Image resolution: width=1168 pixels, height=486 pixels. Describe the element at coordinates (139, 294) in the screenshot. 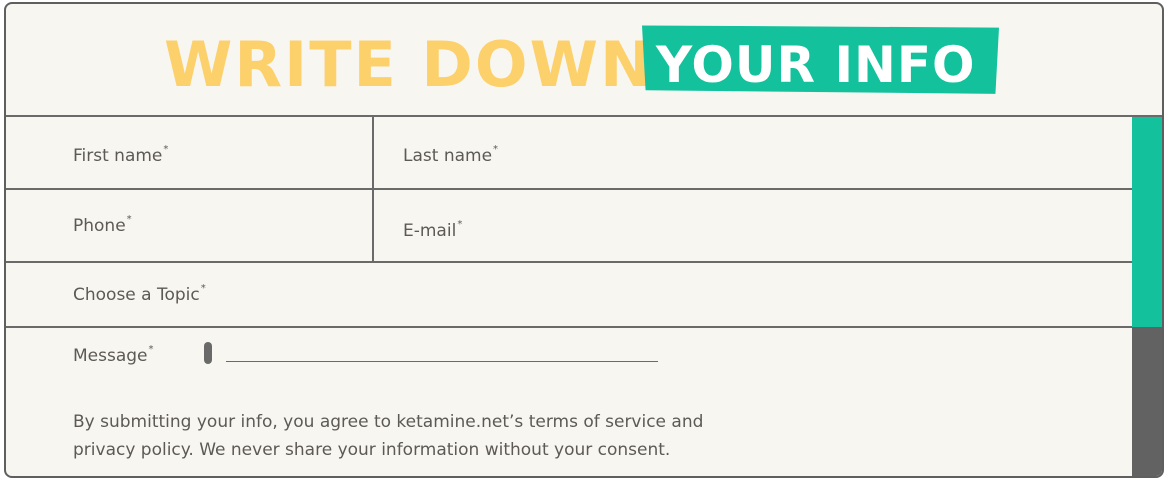

I see `topic-label: Choose a Topic*` at that location.